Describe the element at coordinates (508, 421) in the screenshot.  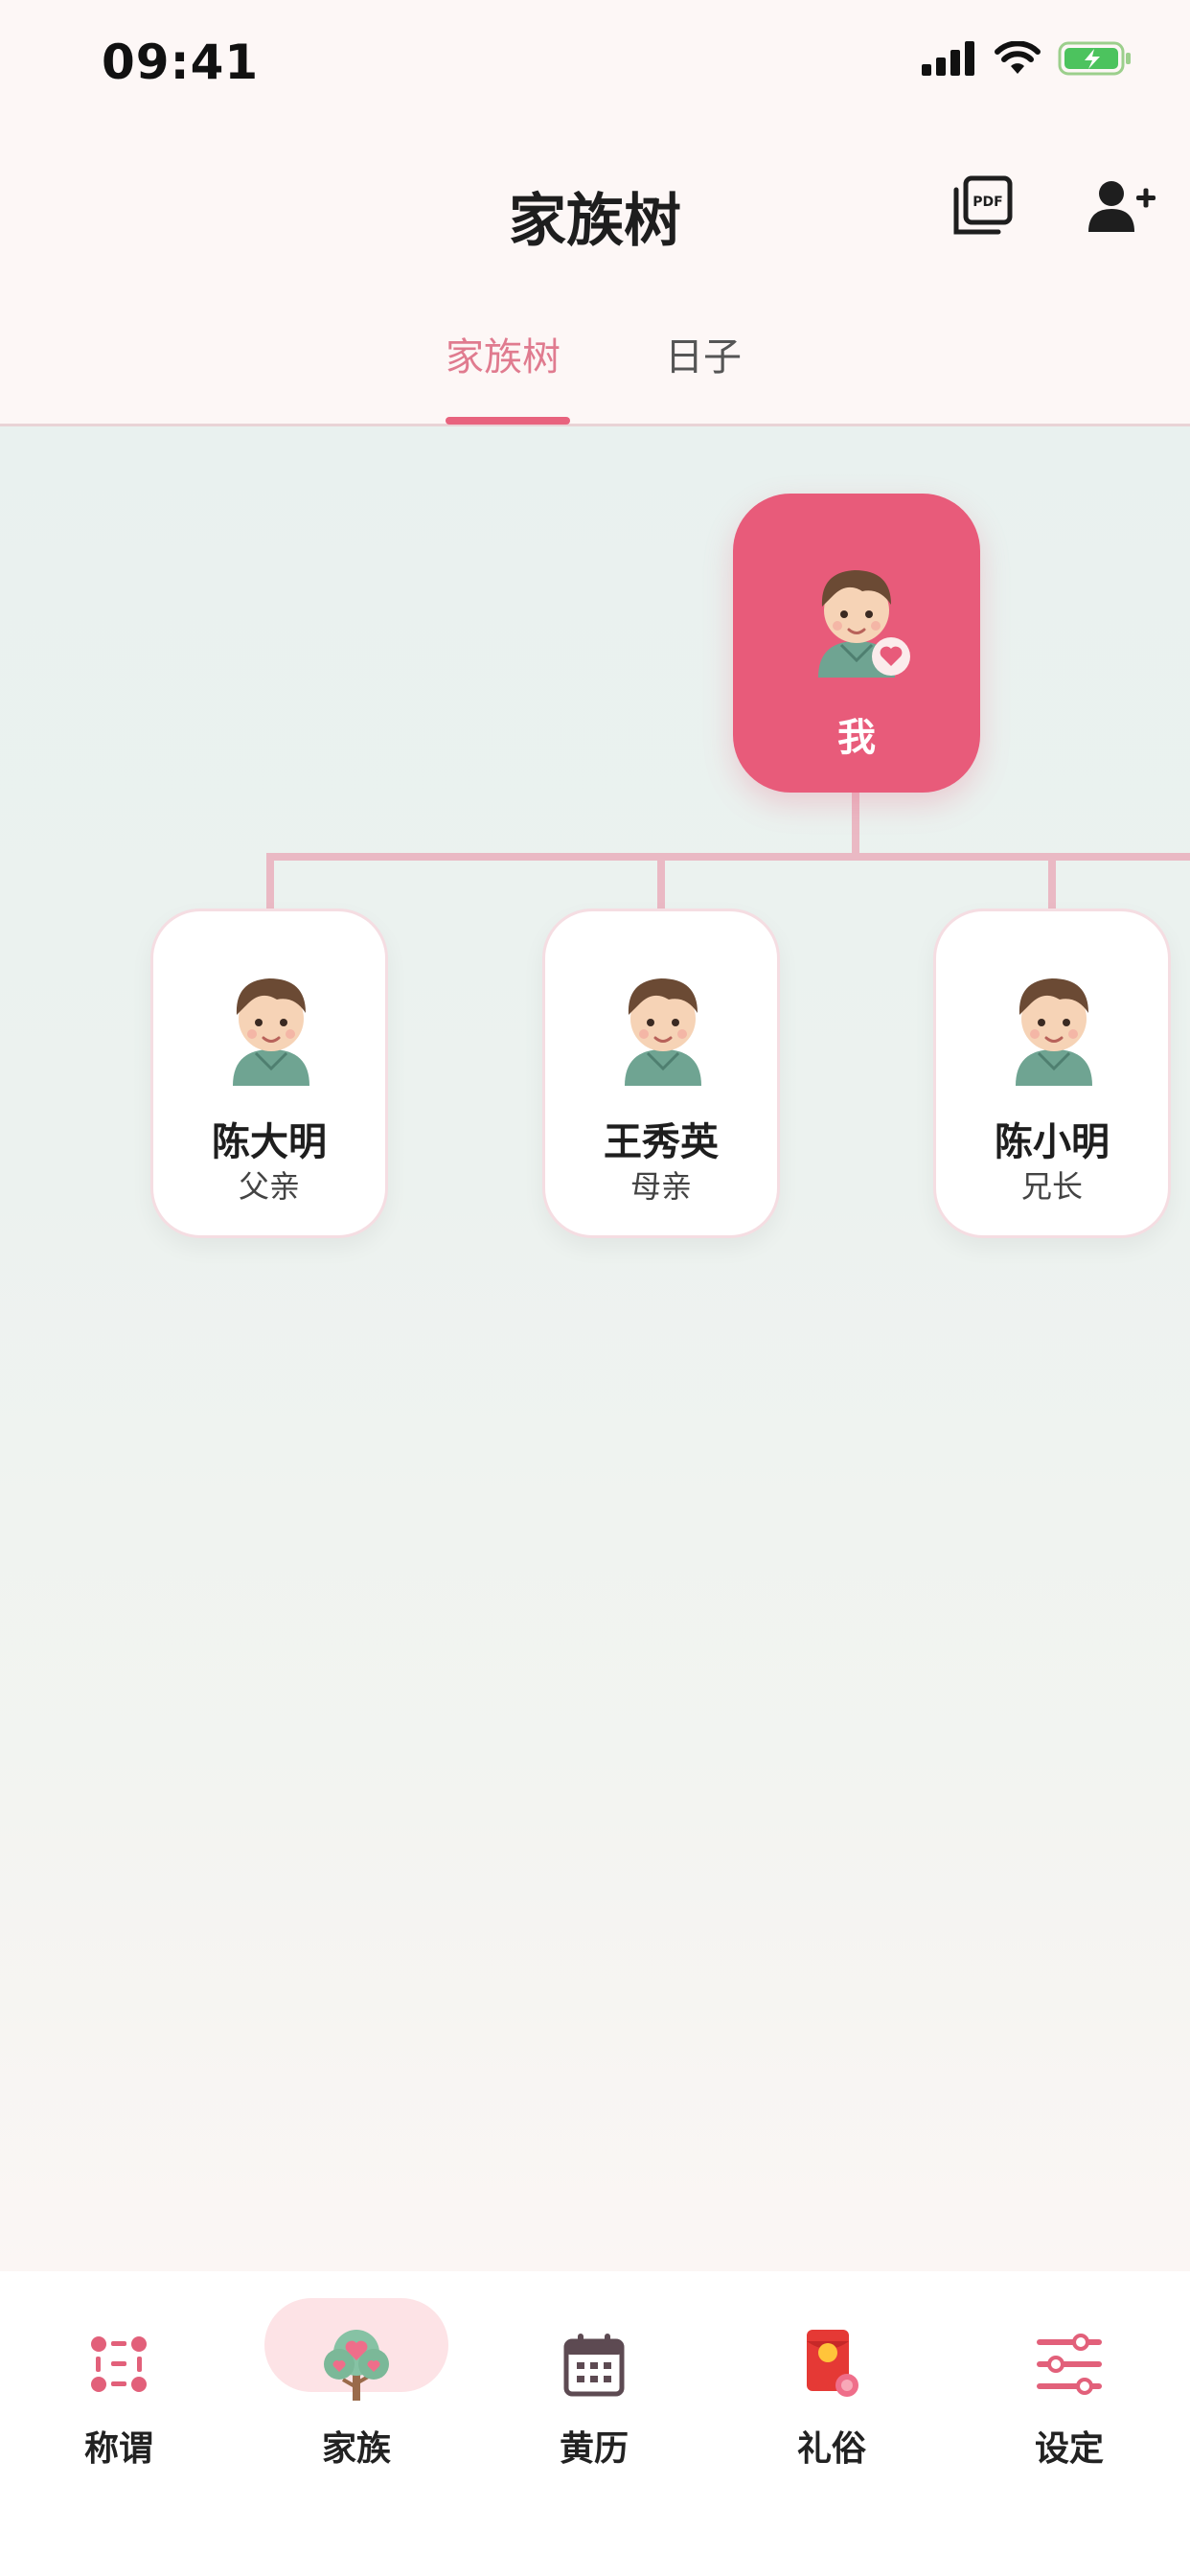
I see `tab-indicator` at that location.